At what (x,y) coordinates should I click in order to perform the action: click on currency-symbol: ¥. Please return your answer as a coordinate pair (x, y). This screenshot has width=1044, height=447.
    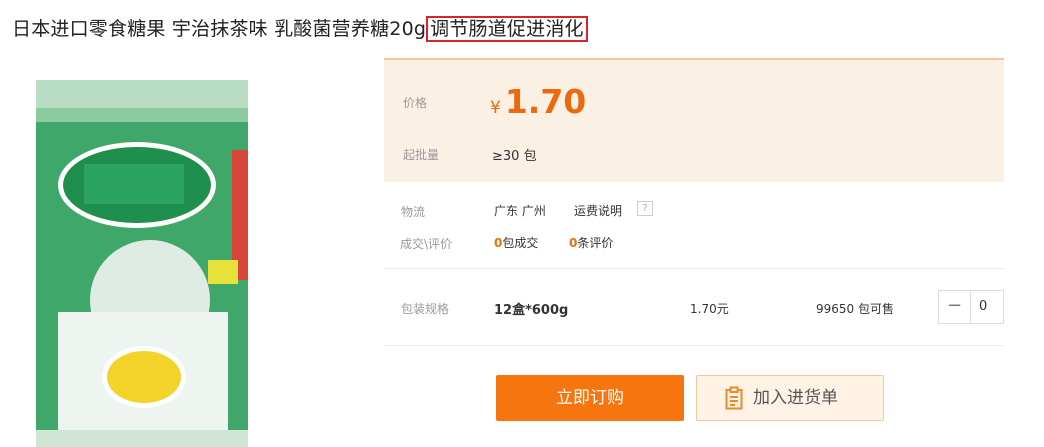
    Looking at the image, I should click on (495, 108).